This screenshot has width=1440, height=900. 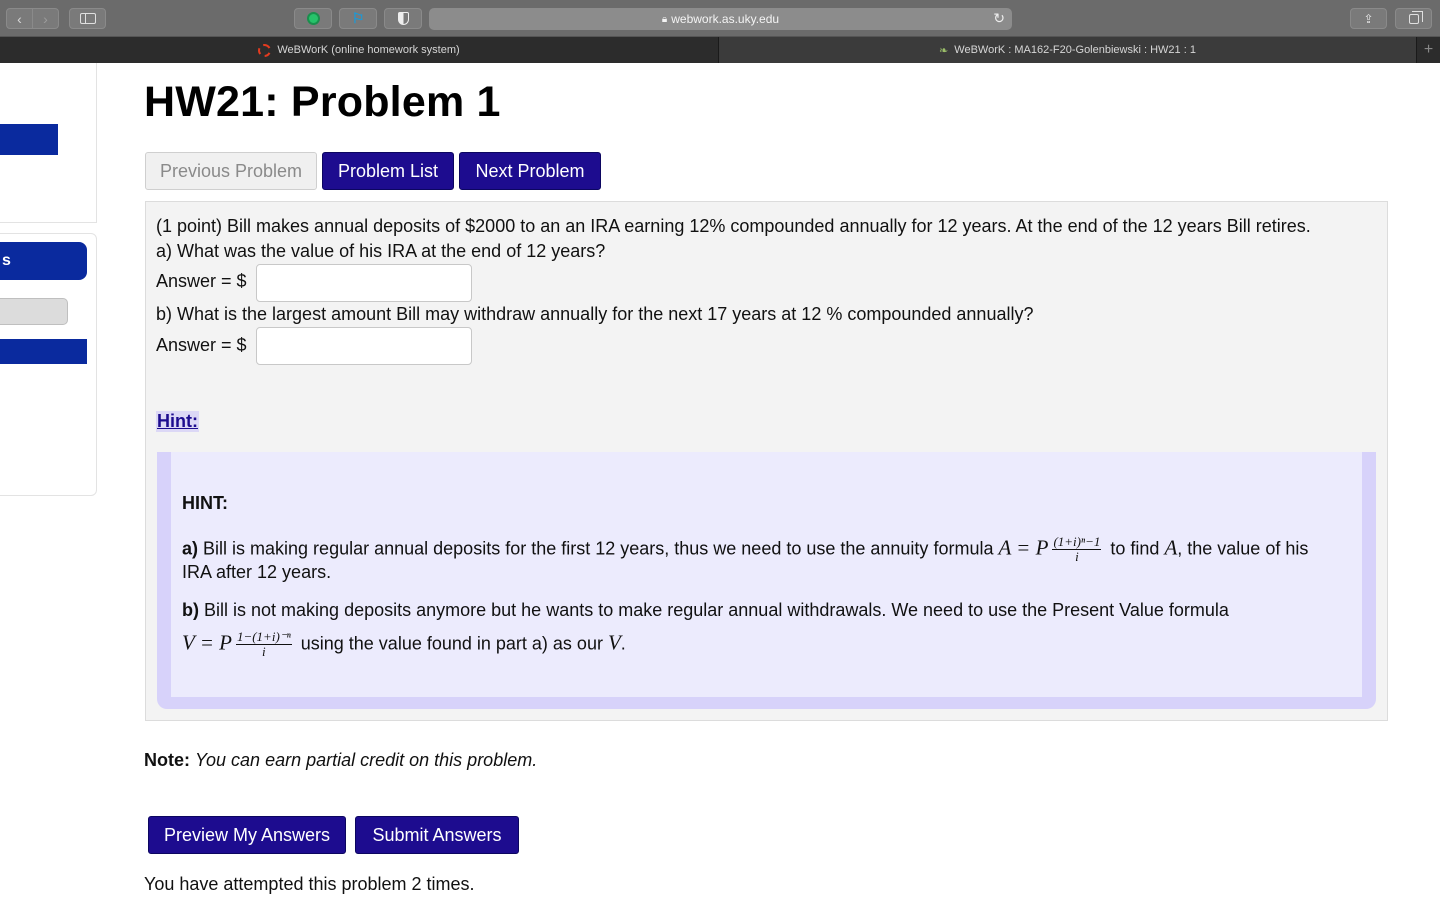 I want to click on variable-v: V, so click(x=614, y=642).